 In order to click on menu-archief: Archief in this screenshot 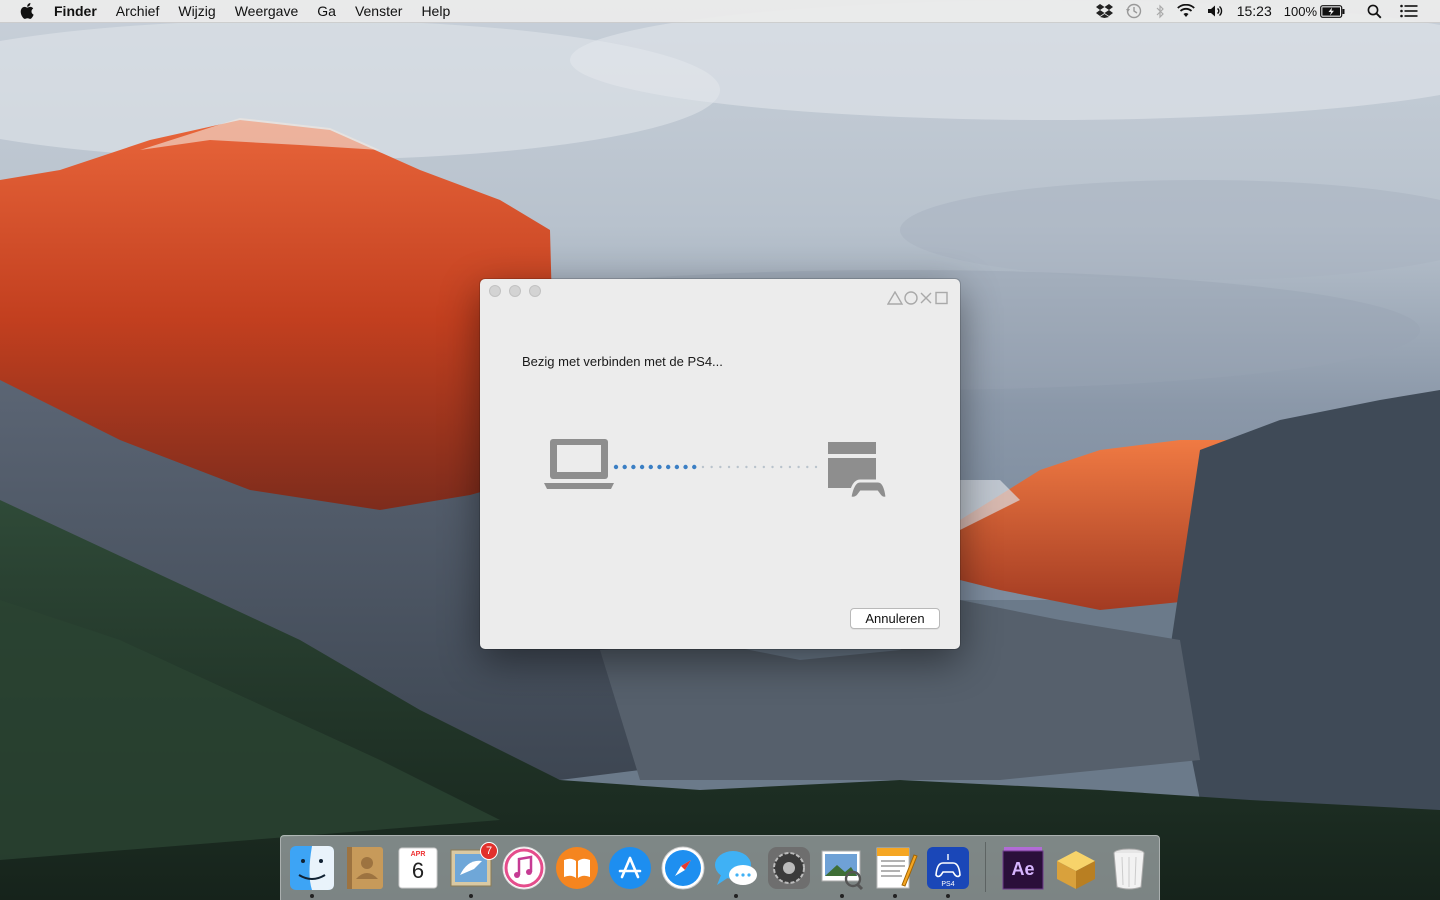, I will do `click(138, 11)`.